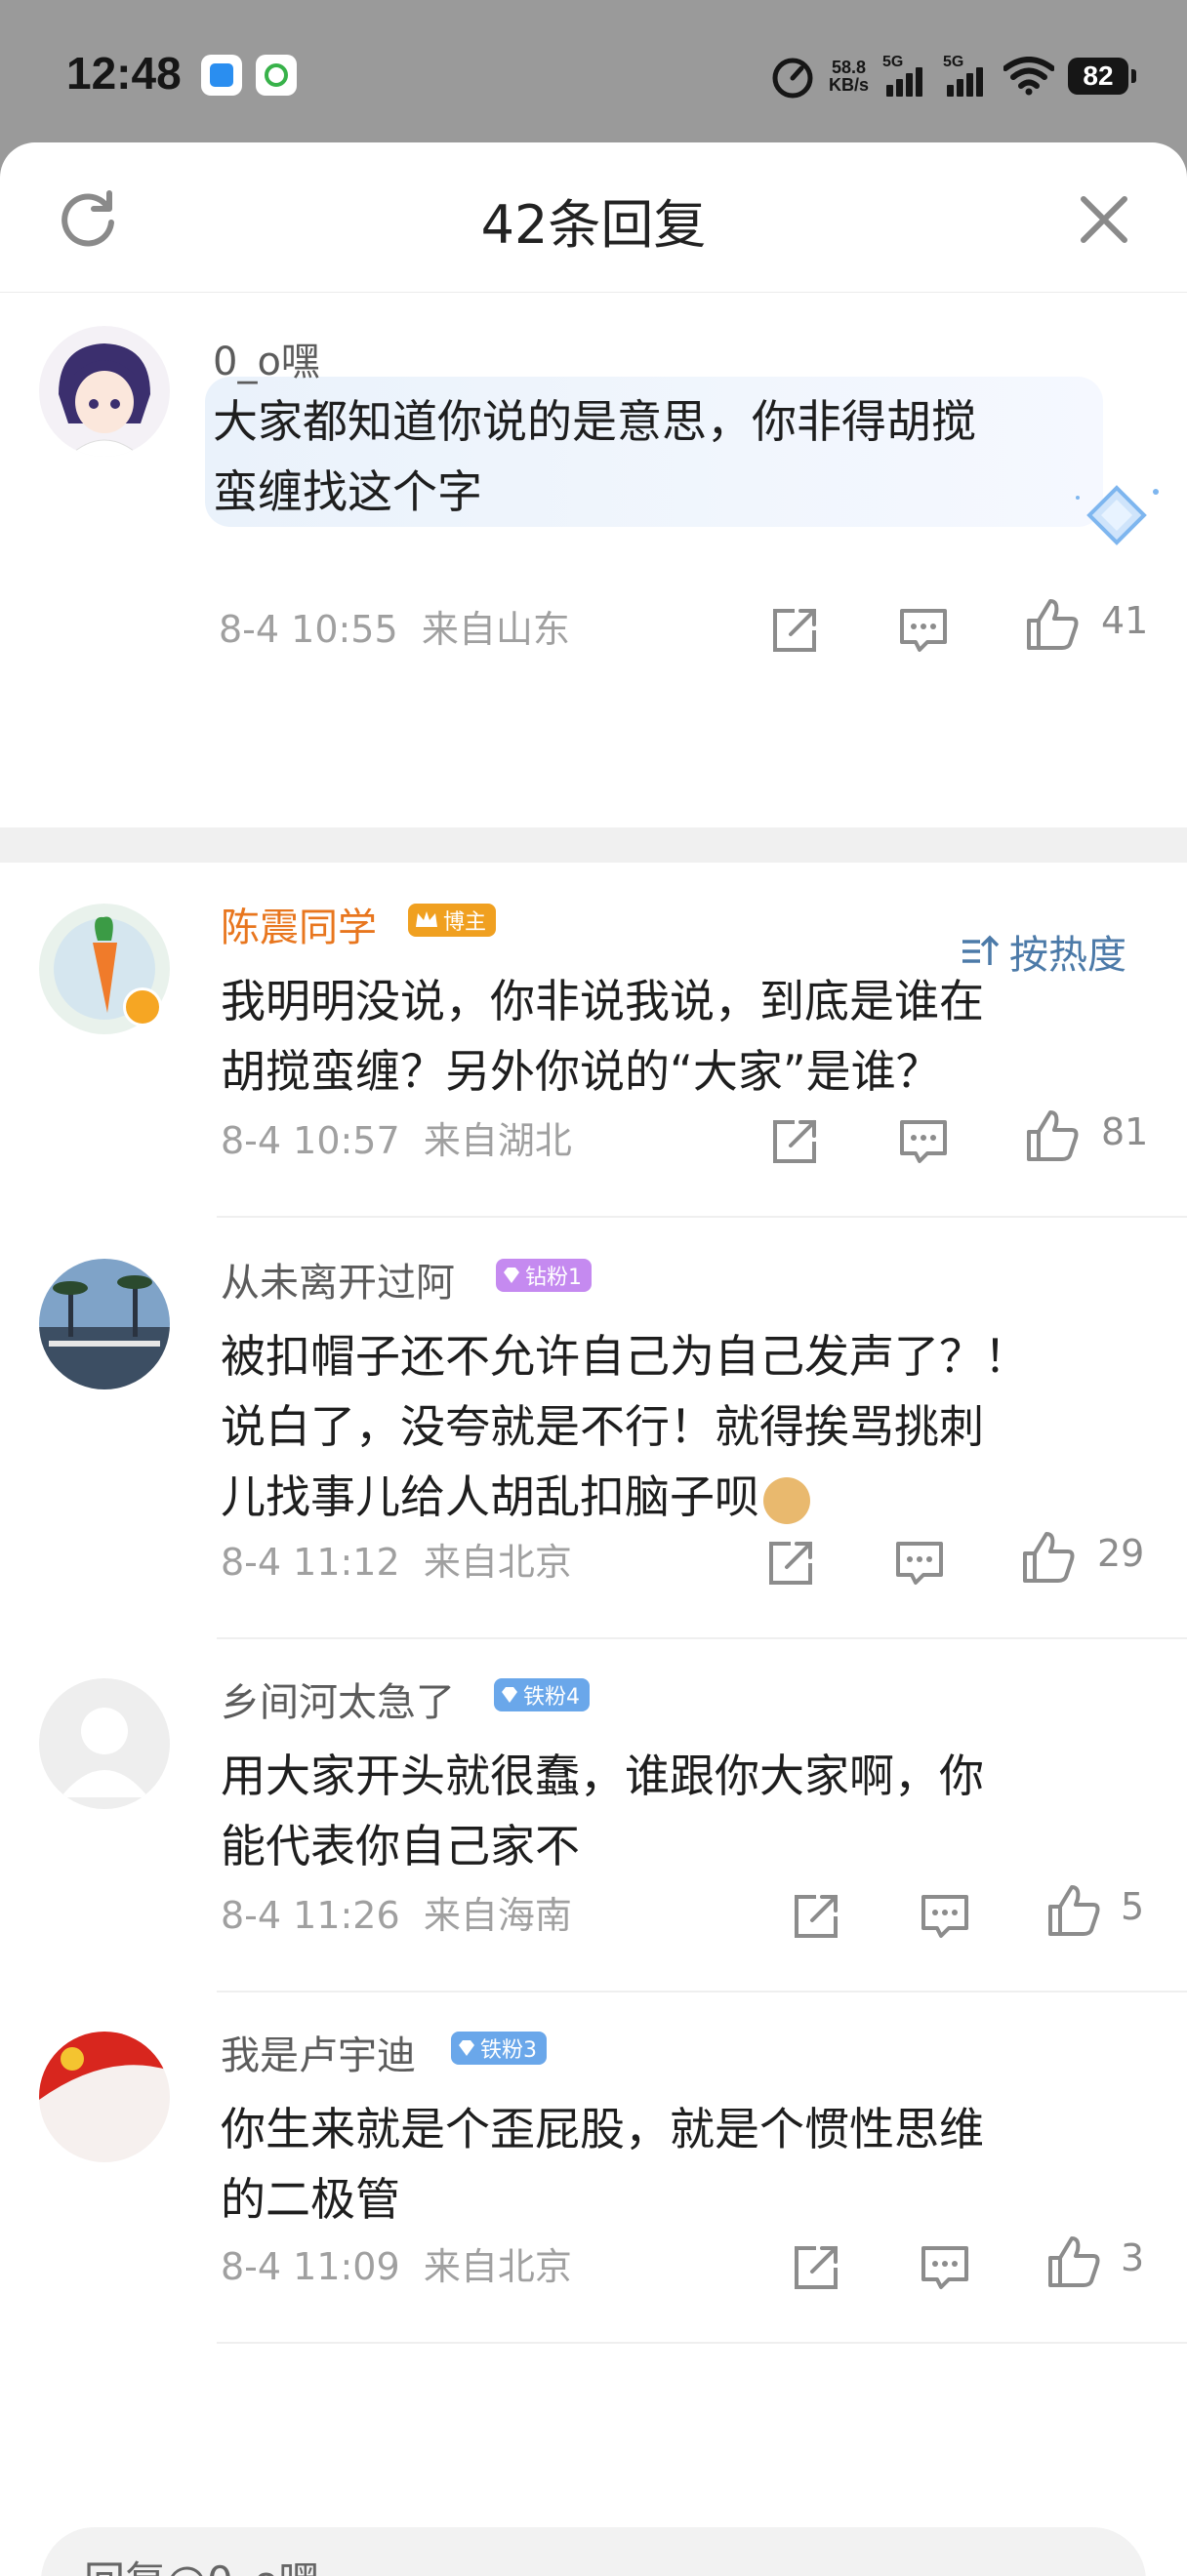 Image resolution: width=1187 pixels, height=2576 pixels. What do you see at coordinates (1133, 2257) in the screenshot?
I see `like-count: 3` at bounding box center [1133, 2257].